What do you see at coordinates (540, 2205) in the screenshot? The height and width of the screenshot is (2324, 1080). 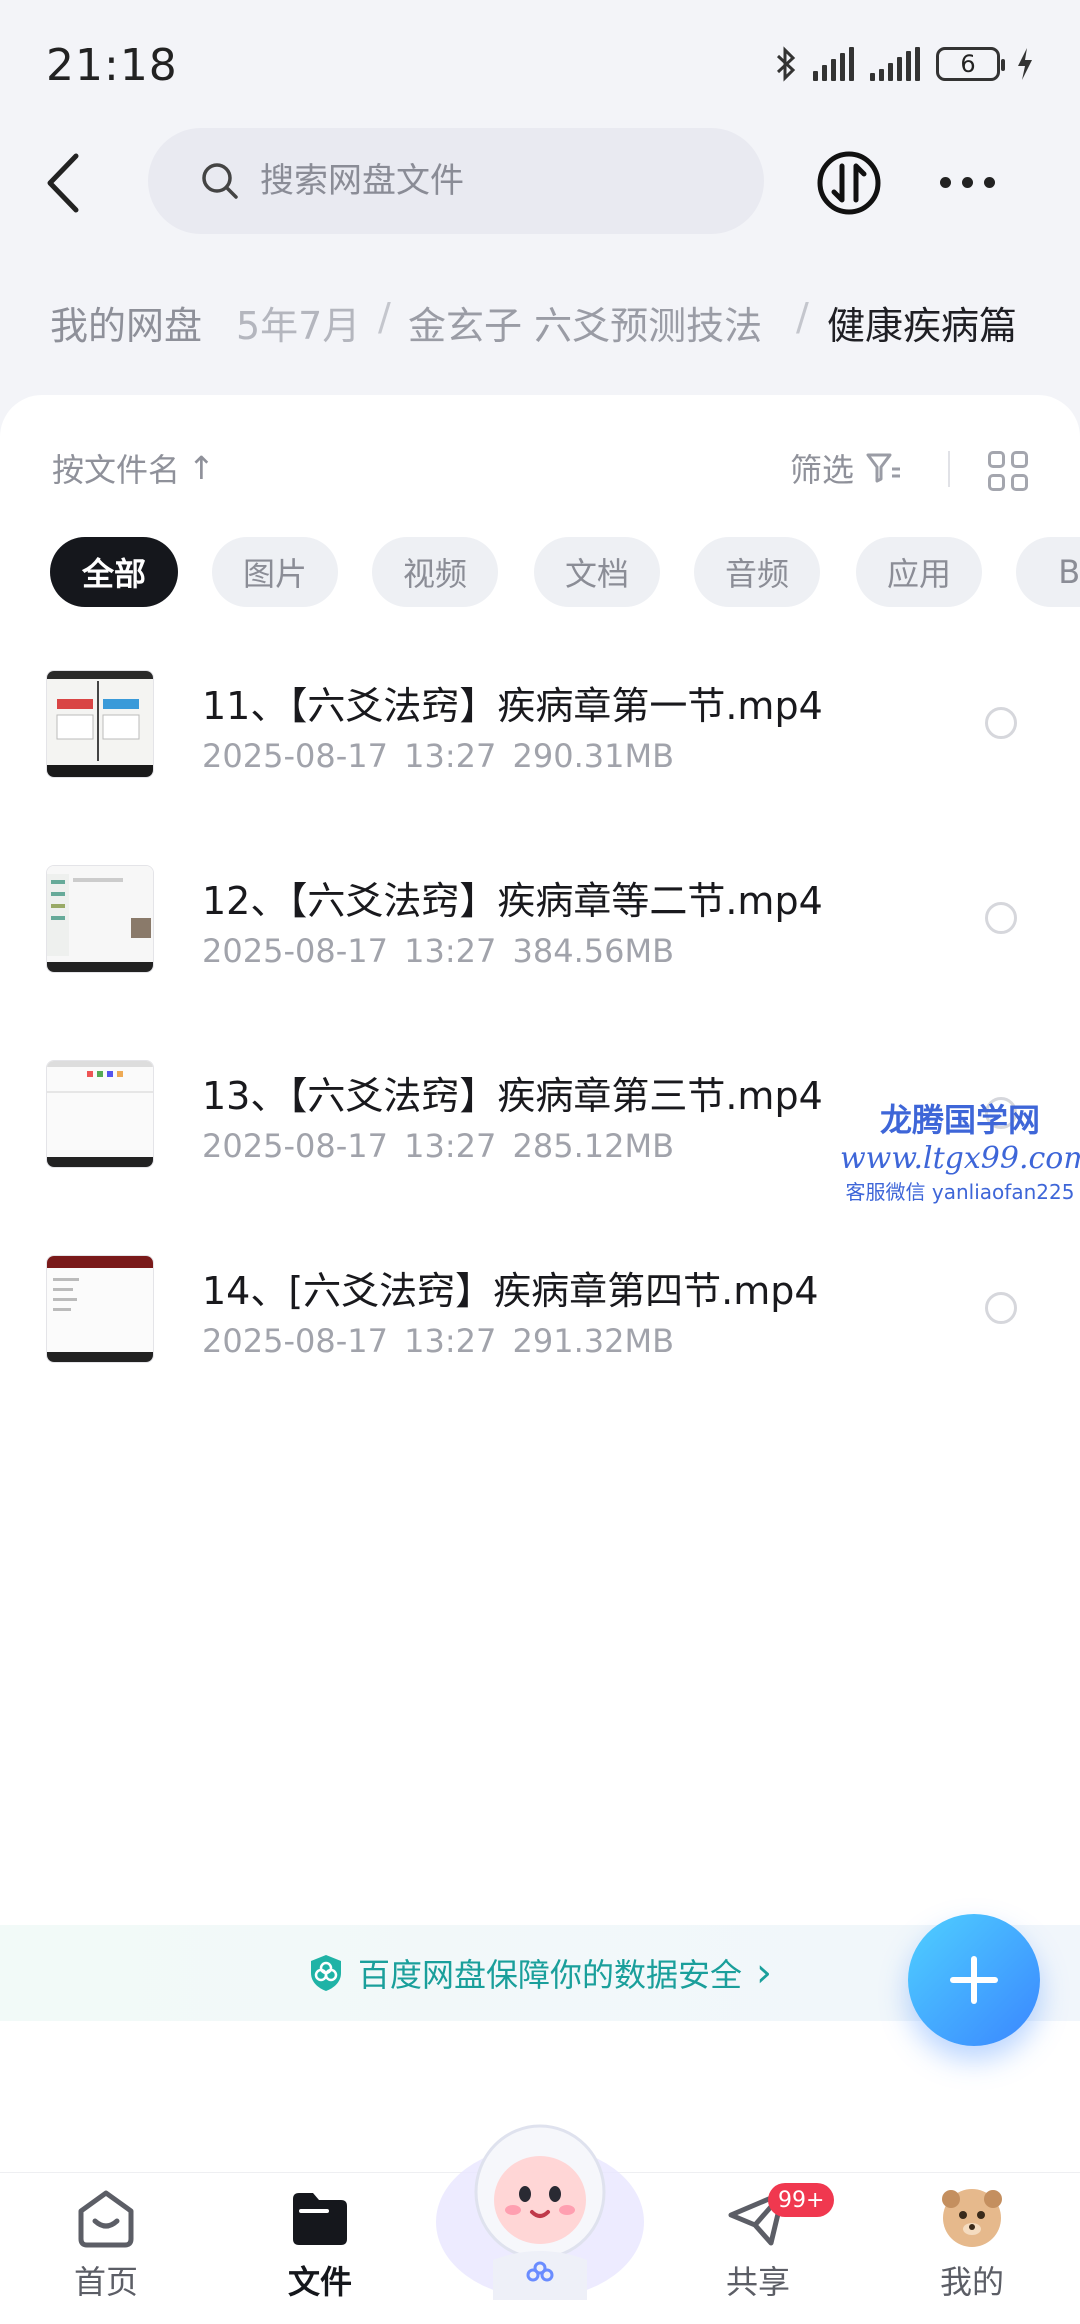 I see `mascot-icon` at bounding box center [540, 2205].